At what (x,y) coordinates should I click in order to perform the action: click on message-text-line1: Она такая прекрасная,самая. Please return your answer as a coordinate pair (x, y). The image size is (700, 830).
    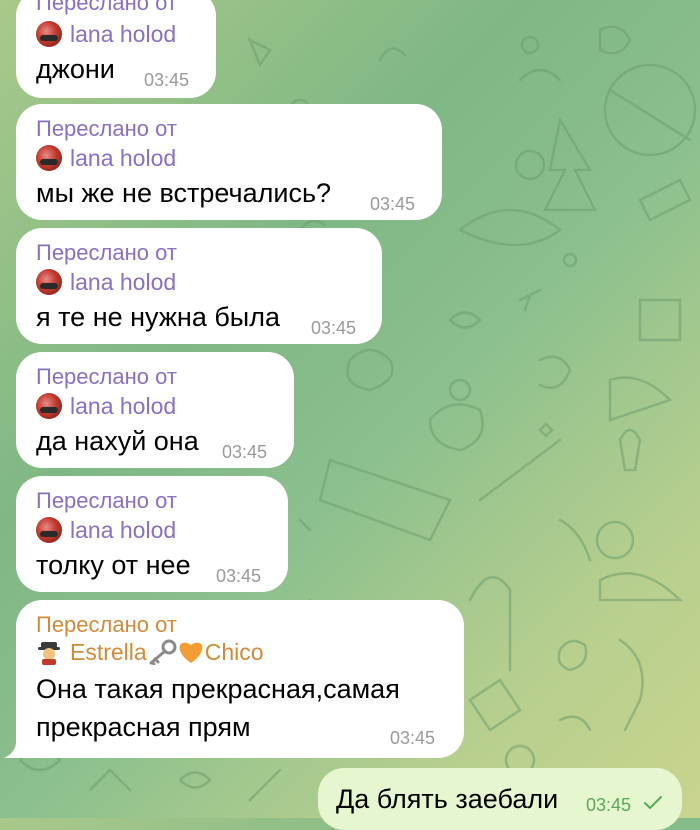
    Looking at the image, I should click on (218, 689).